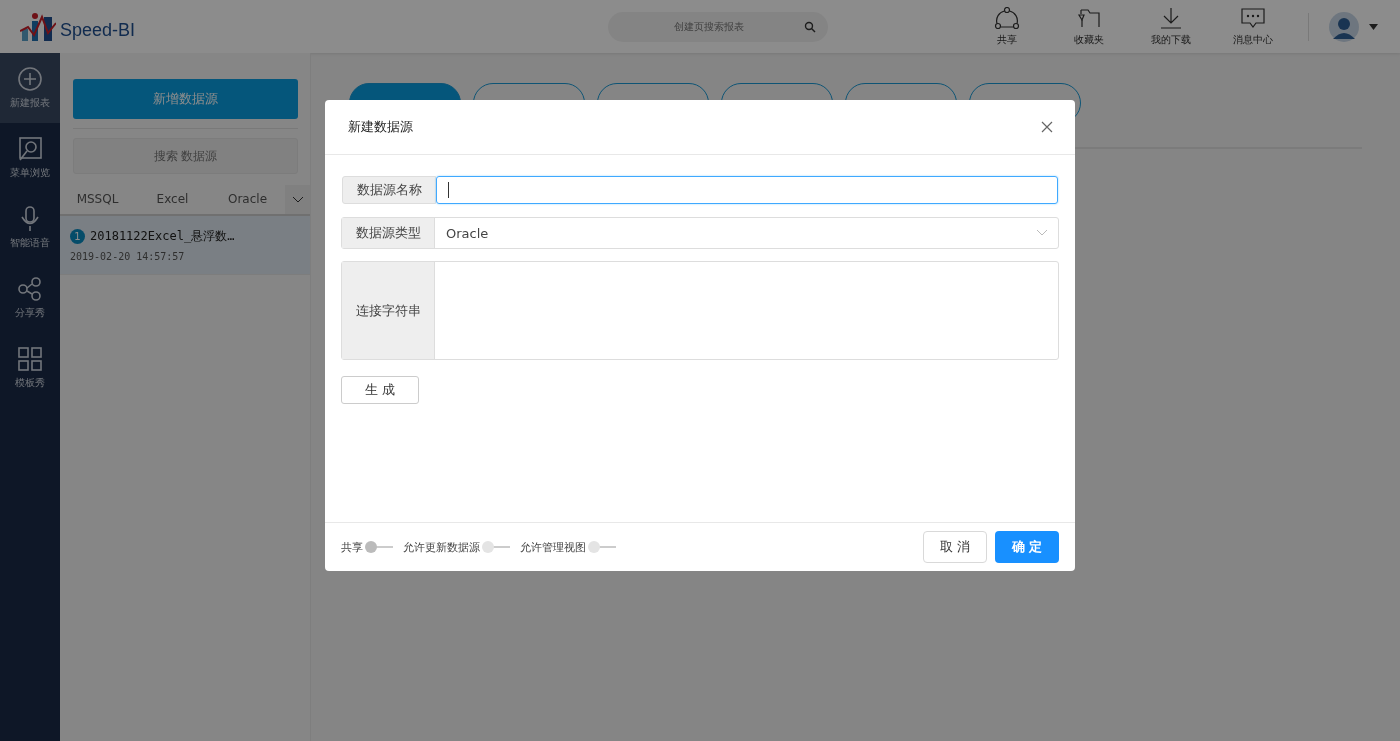 The height and width of the screenshot is (741, 1400). Describe the element at coordinates (380, 390) in the screenshot. I see `generate-button: 生 成` at that location.